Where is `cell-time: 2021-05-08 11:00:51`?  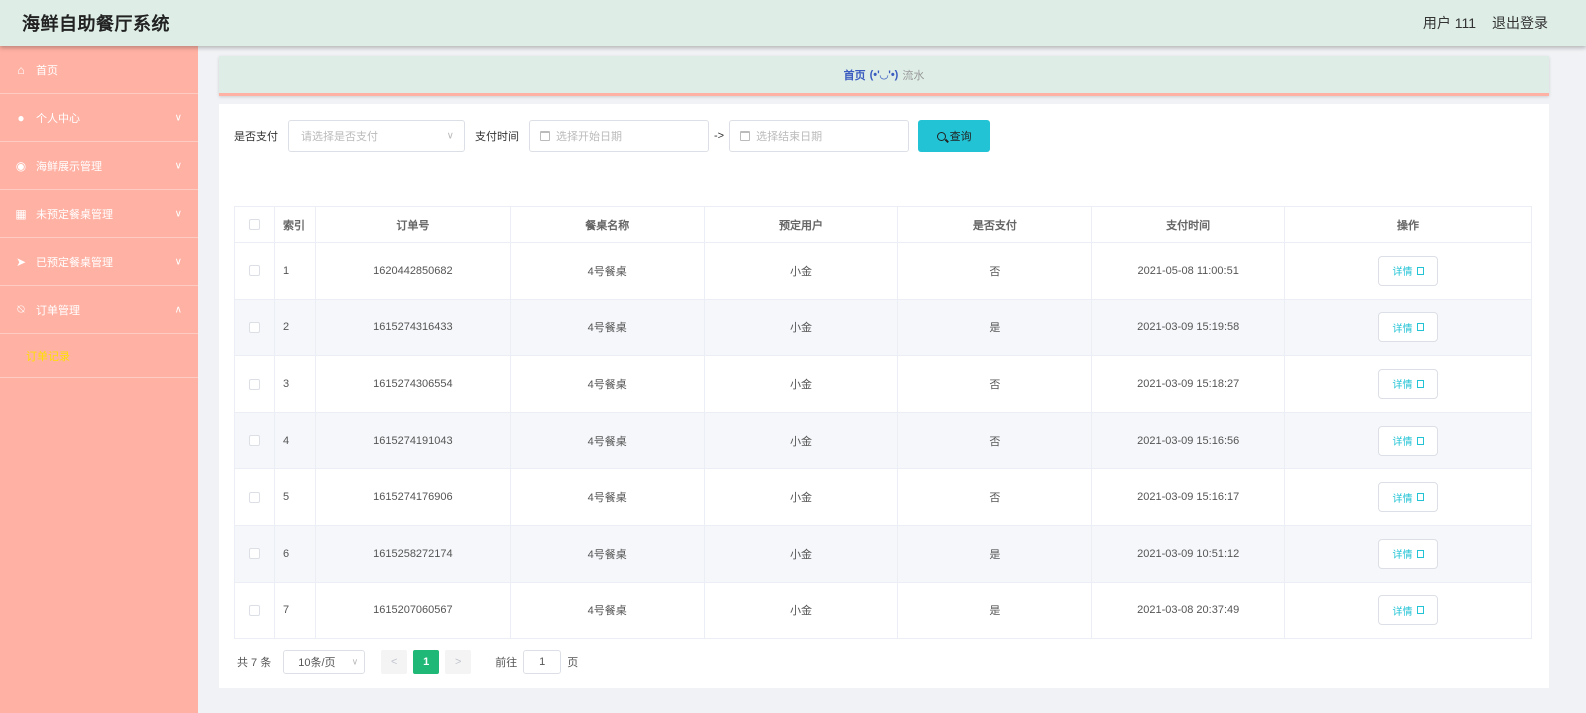
cell-time: 2021-05-08 11:00:51 is located at coordinates (1188, 271).